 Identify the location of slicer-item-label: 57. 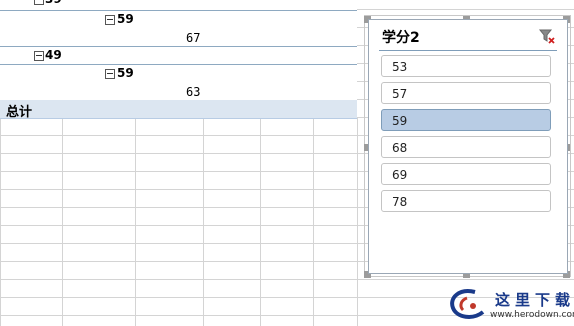
(400, 94).